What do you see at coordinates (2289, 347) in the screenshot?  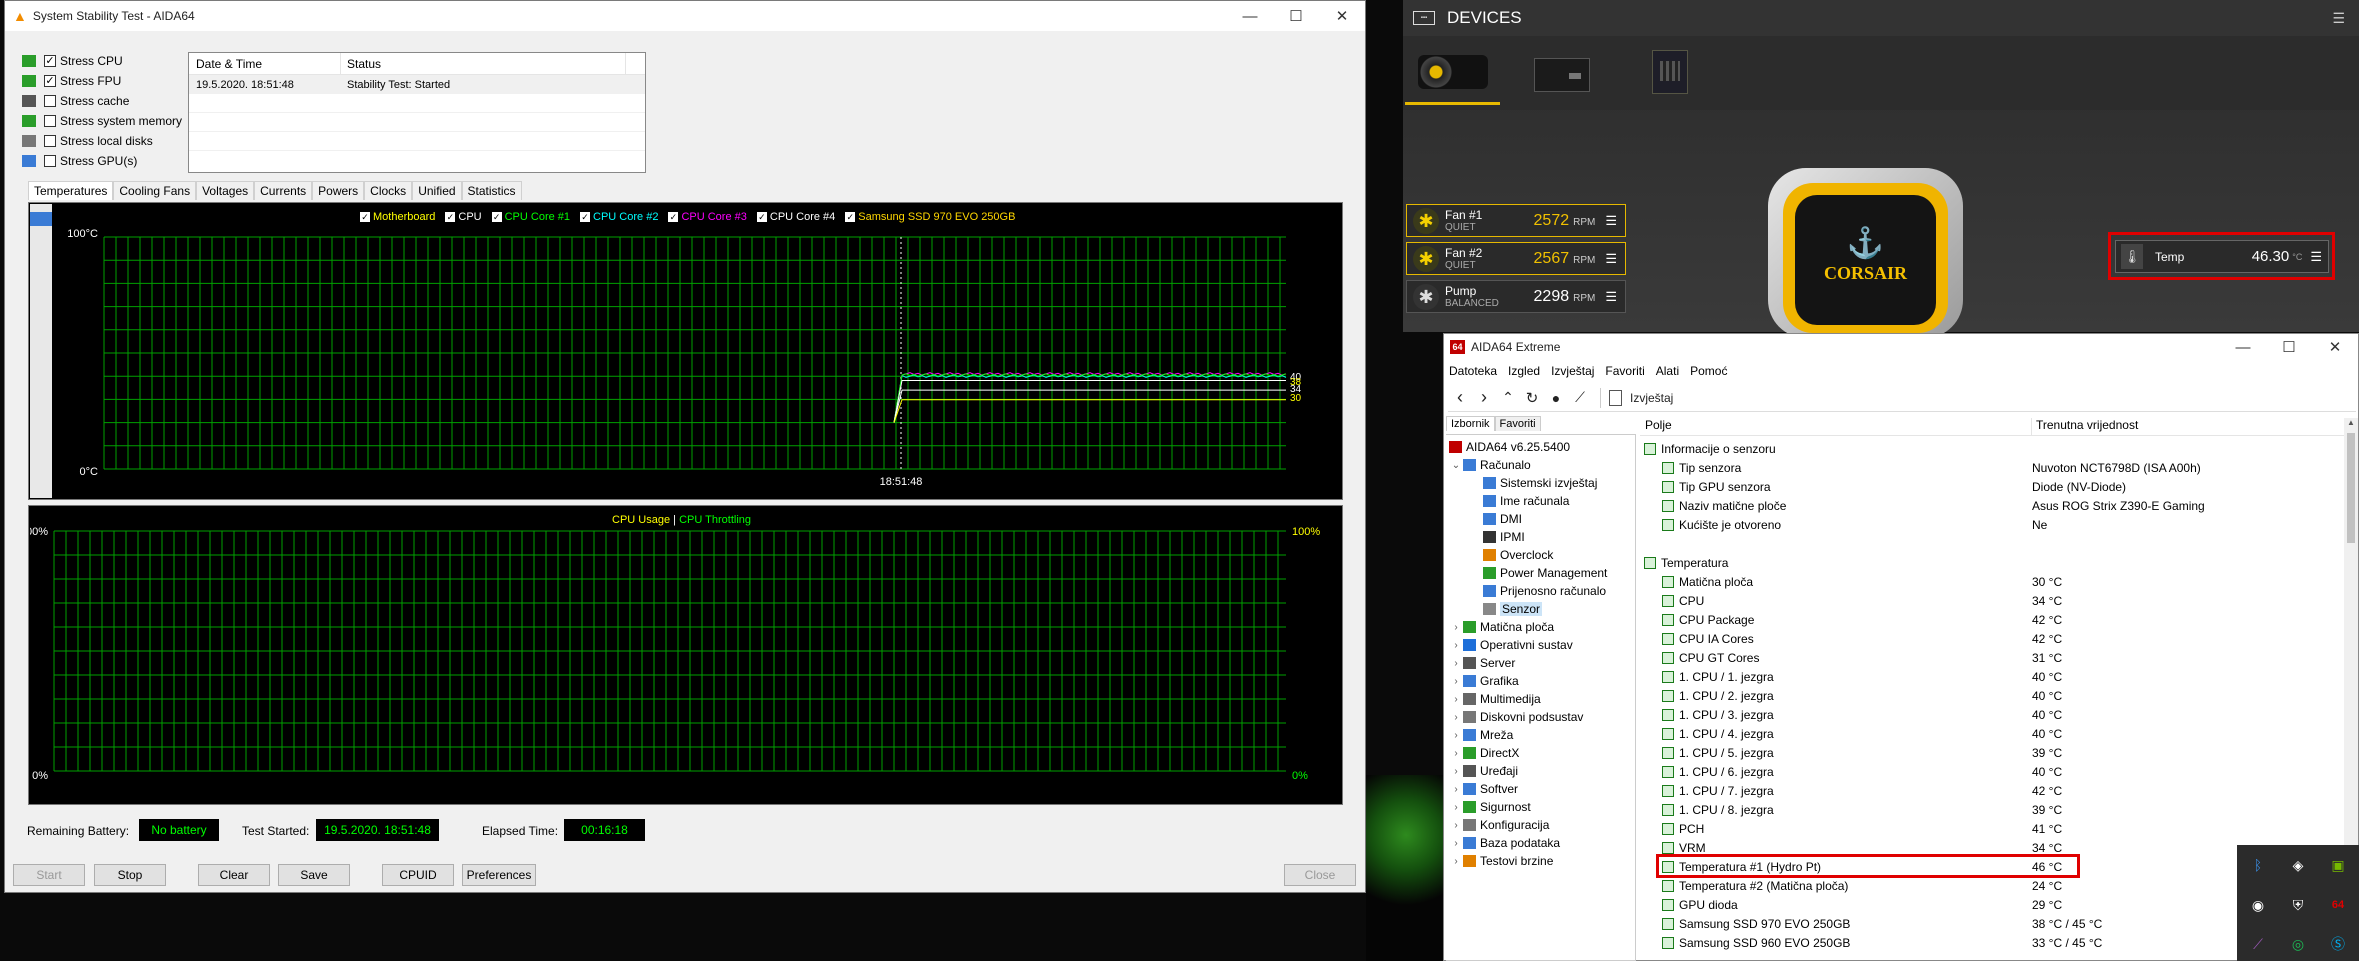 I see `aida-maximize-button: ☐` at bounding box center [2289, 347].